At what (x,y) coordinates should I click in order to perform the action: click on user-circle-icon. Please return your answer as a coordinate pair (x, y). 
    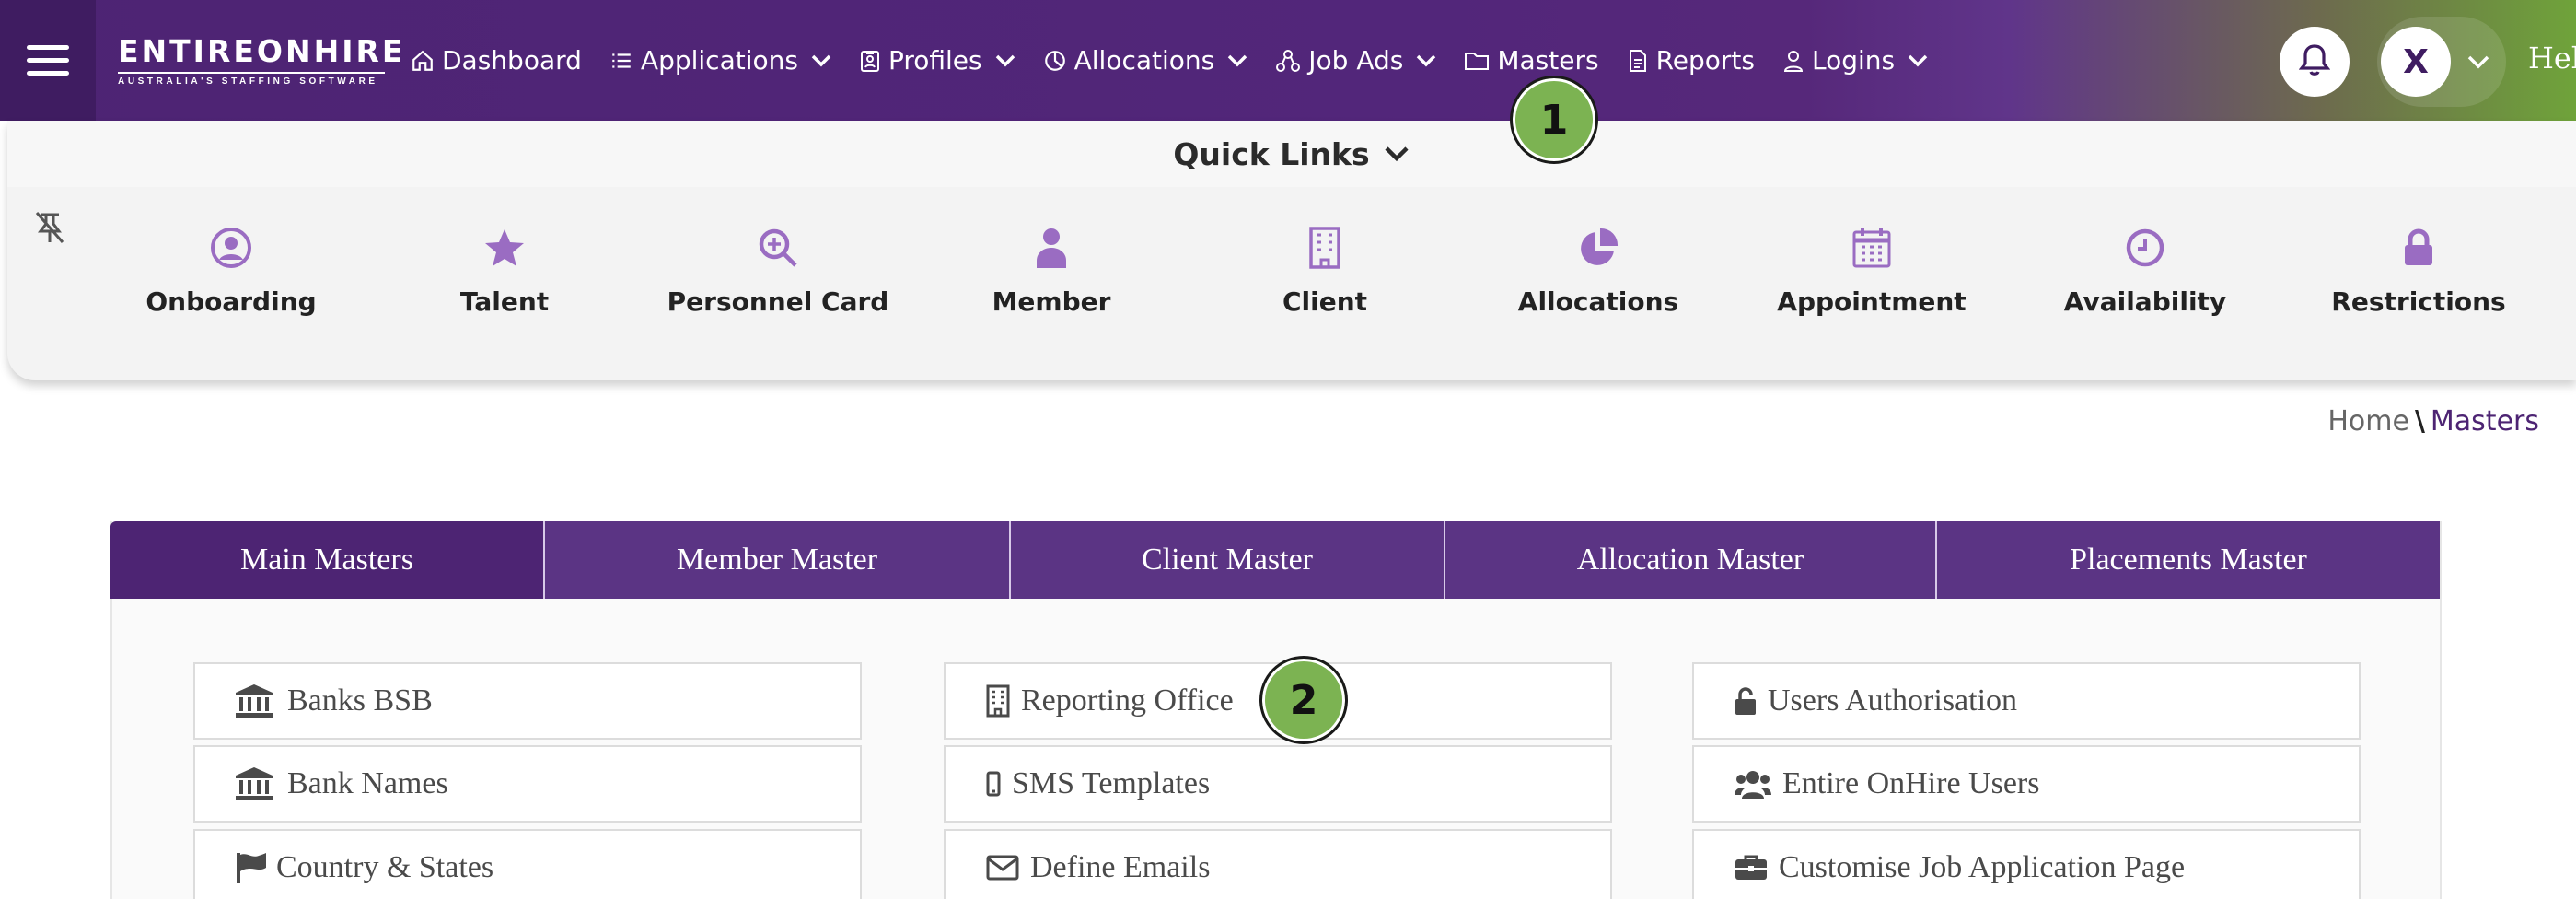
    Looking at the image, I should click on (231, 248).